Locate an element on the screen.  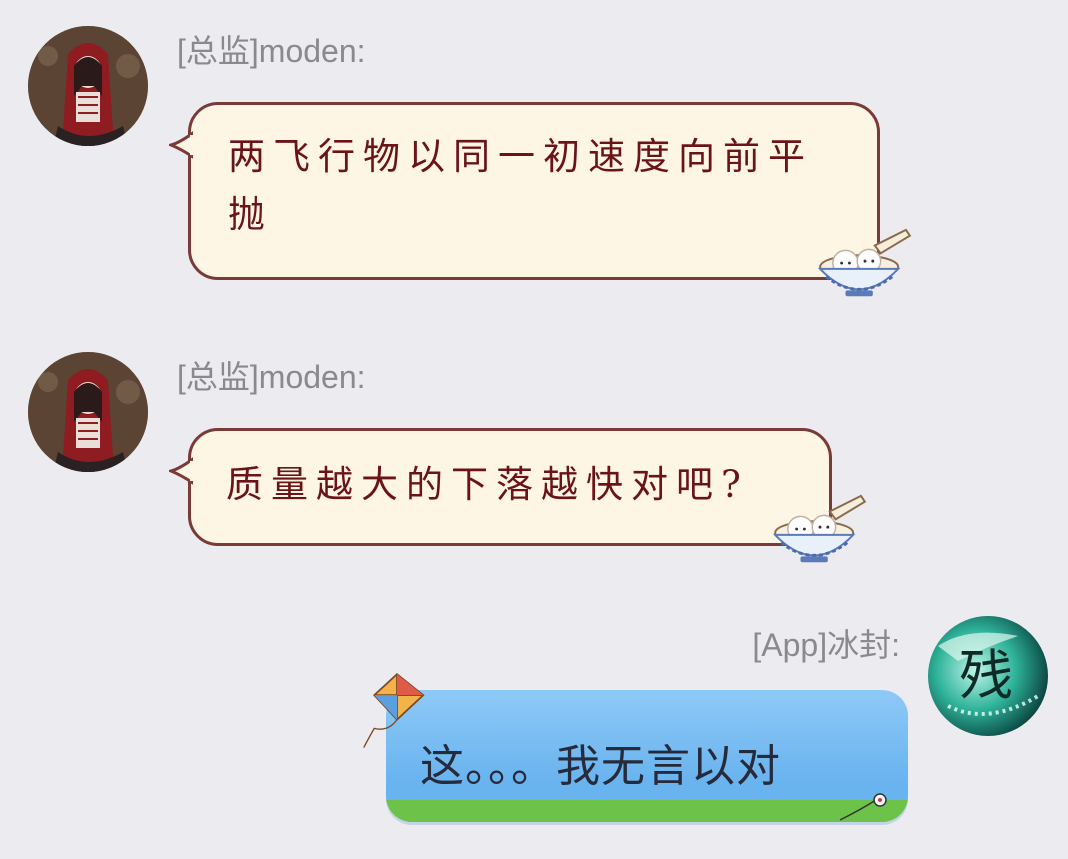
avatar-bingfeng: 残 is located at coordinates (988, 676).